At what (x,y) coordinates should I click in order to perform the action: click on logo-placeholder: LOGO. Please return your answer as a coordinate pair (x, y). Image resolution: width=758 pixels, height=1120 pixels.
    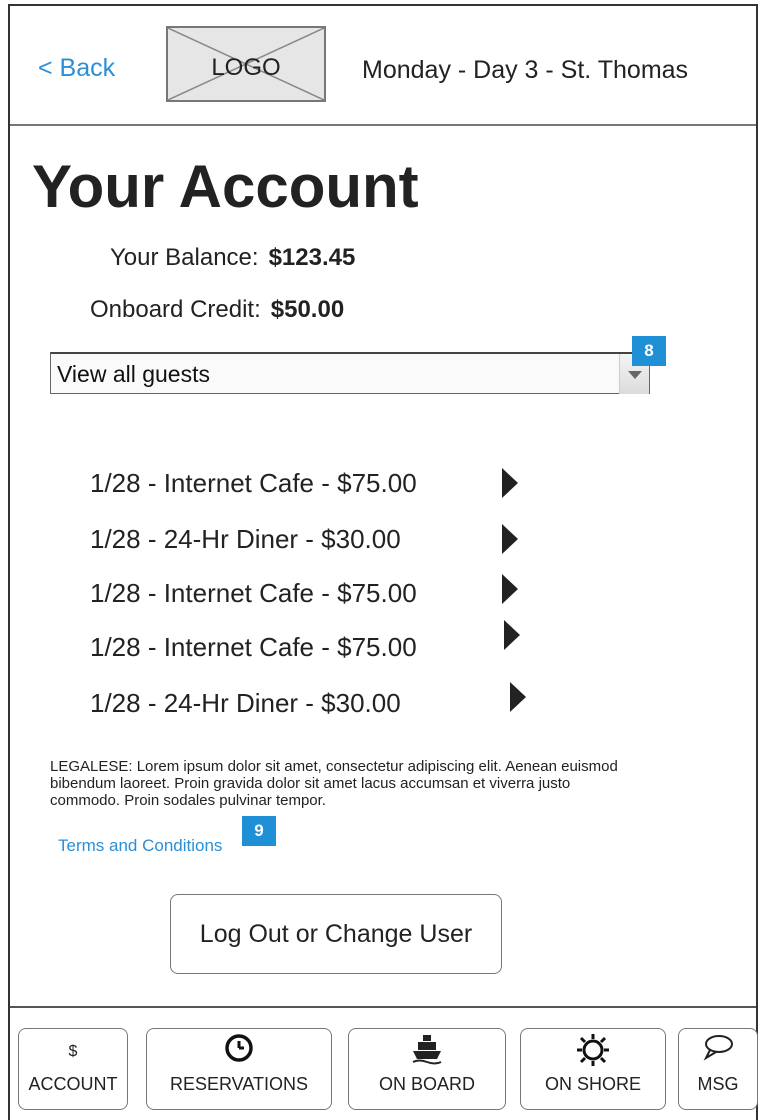
    Looking at the image, I should click on (246, 64).